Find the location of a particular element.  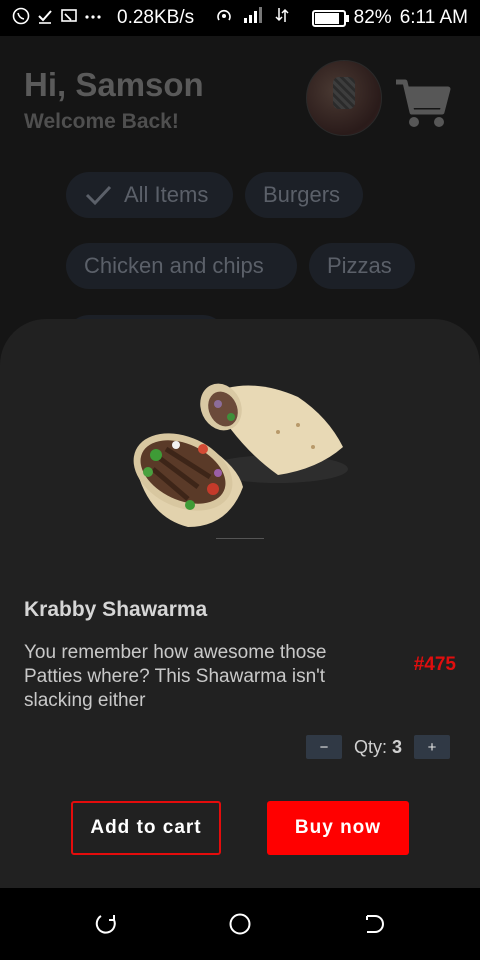

cast-icon is located at coordinates (69, 18).